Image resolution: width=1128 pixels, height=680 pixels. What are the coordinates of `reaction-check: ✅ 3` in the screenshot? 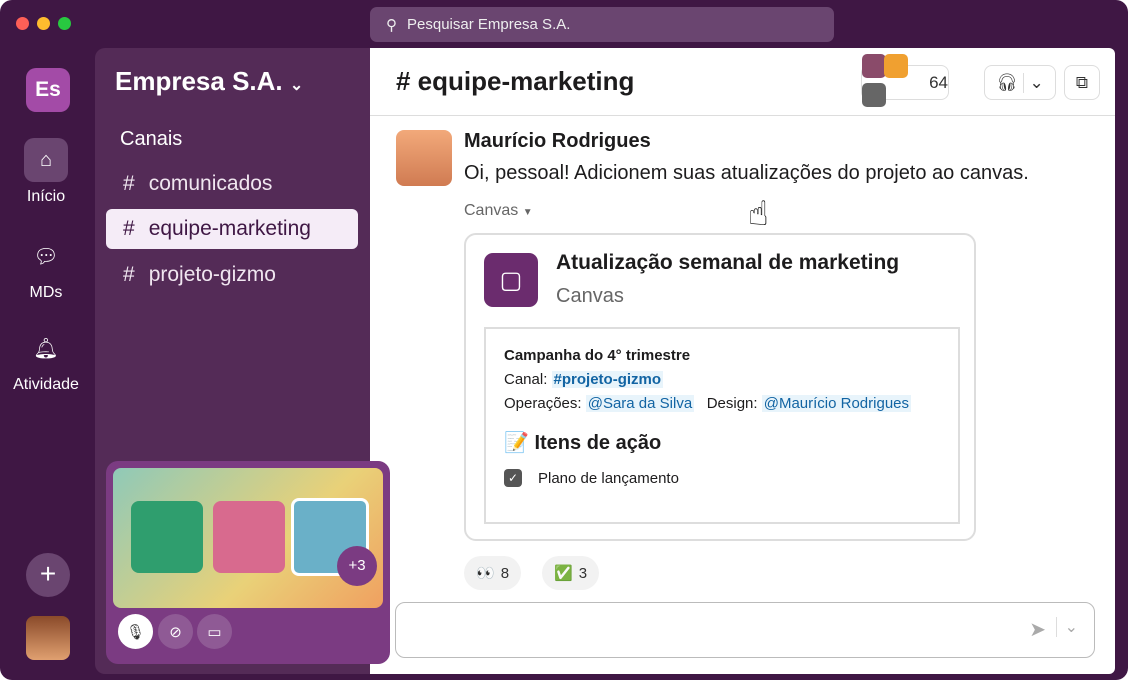 It's located at (571, 573).